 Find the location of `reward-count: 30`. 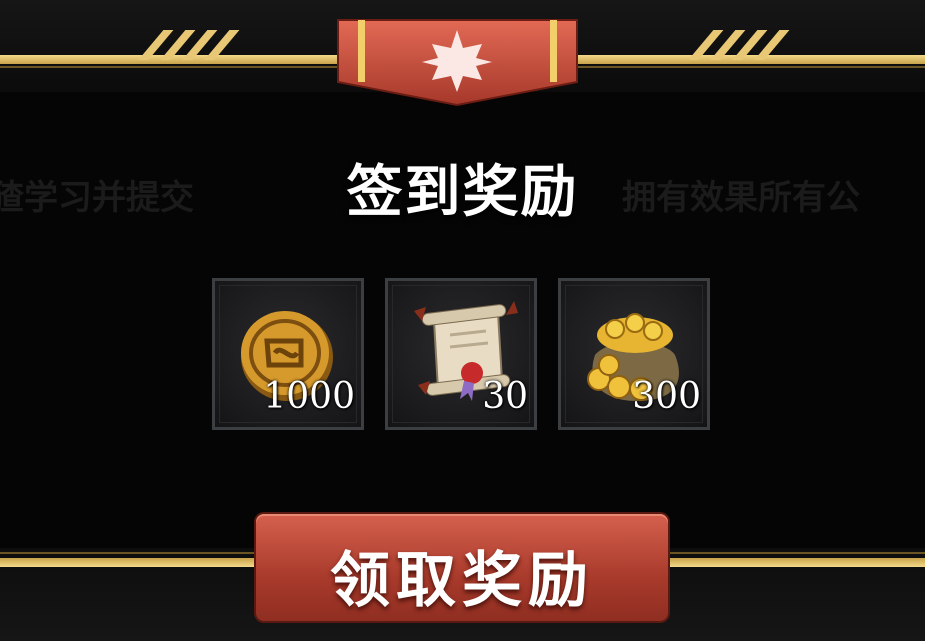

reward-count: 30 is located at coordinates (505, 396).